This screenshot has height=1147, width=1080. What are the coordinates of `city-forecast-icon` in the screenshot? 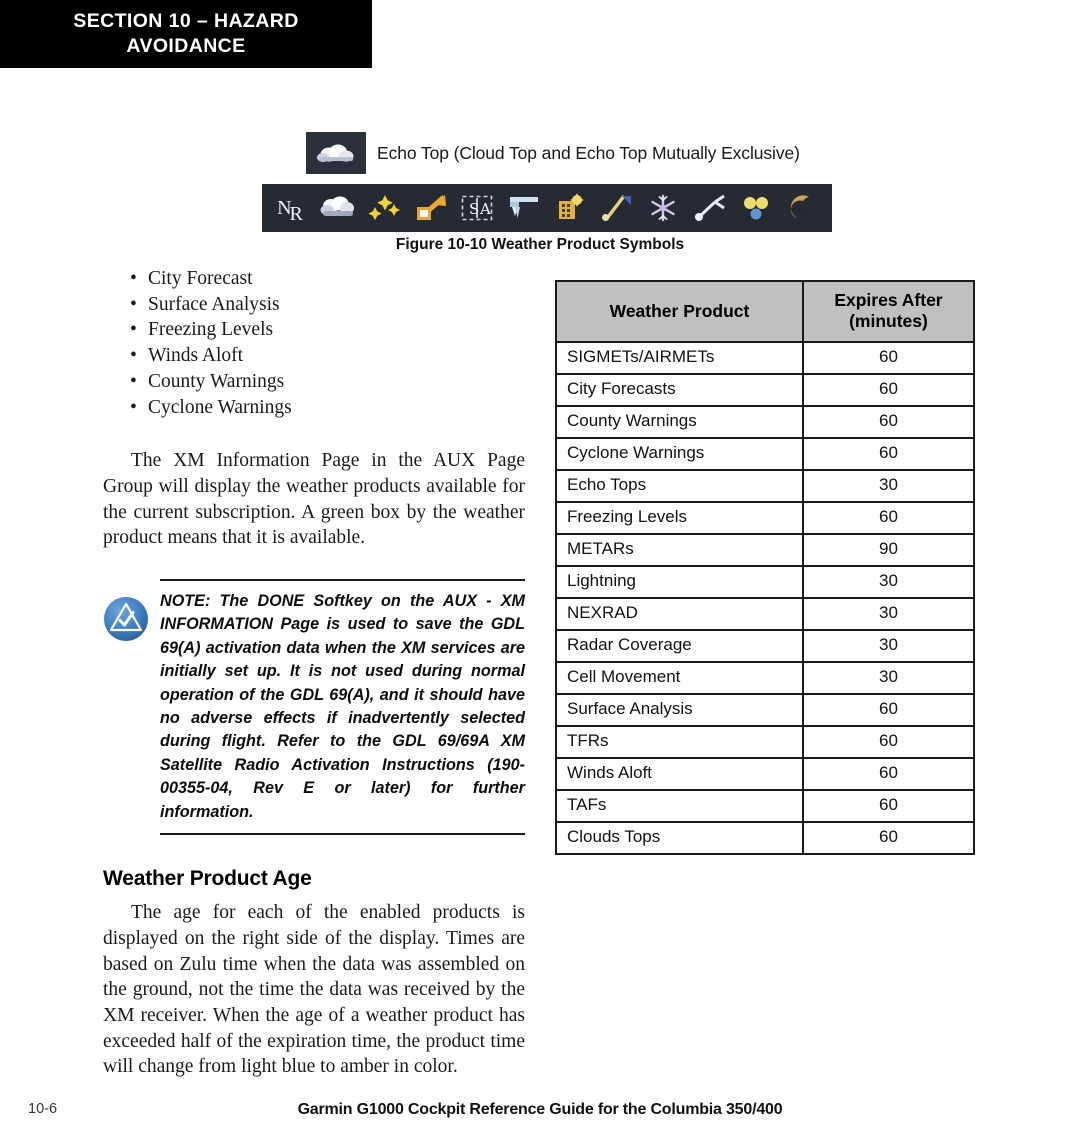 It's located at (570, 208).